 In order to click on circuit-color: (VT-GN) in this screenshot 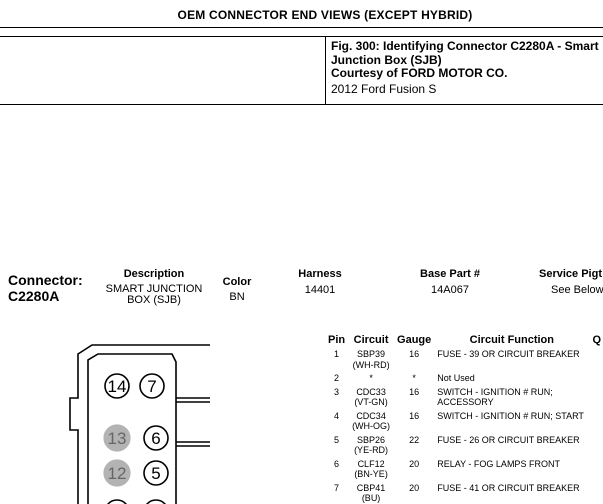, I will do `click(371, 402)`.